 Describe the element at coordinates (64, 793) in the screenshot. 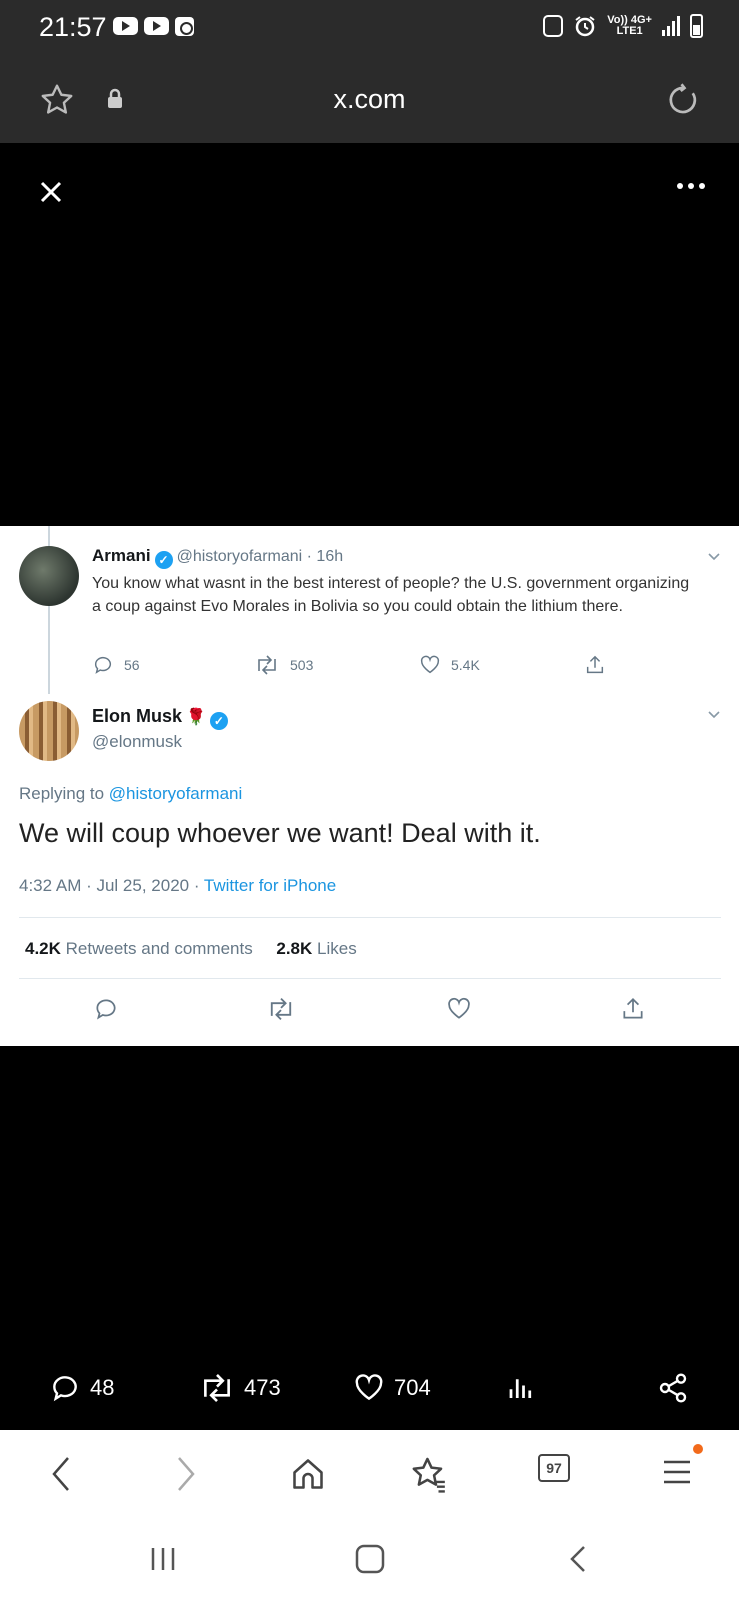

I see `replying-prefix: Replying to` at that location.